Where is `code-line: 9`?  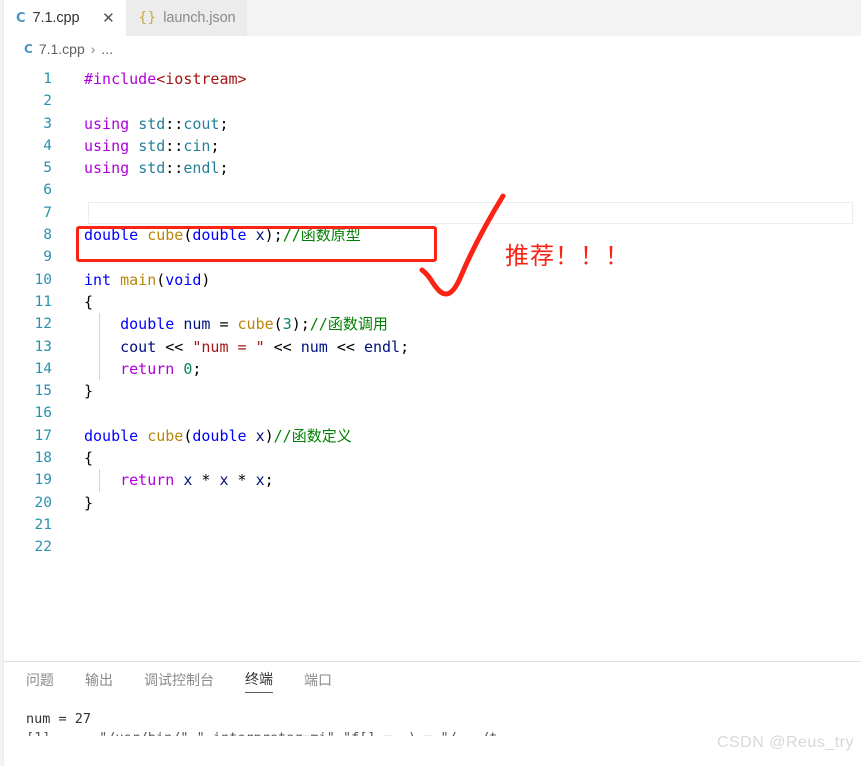
code-line: 9 is located at coordinates (432, 257).